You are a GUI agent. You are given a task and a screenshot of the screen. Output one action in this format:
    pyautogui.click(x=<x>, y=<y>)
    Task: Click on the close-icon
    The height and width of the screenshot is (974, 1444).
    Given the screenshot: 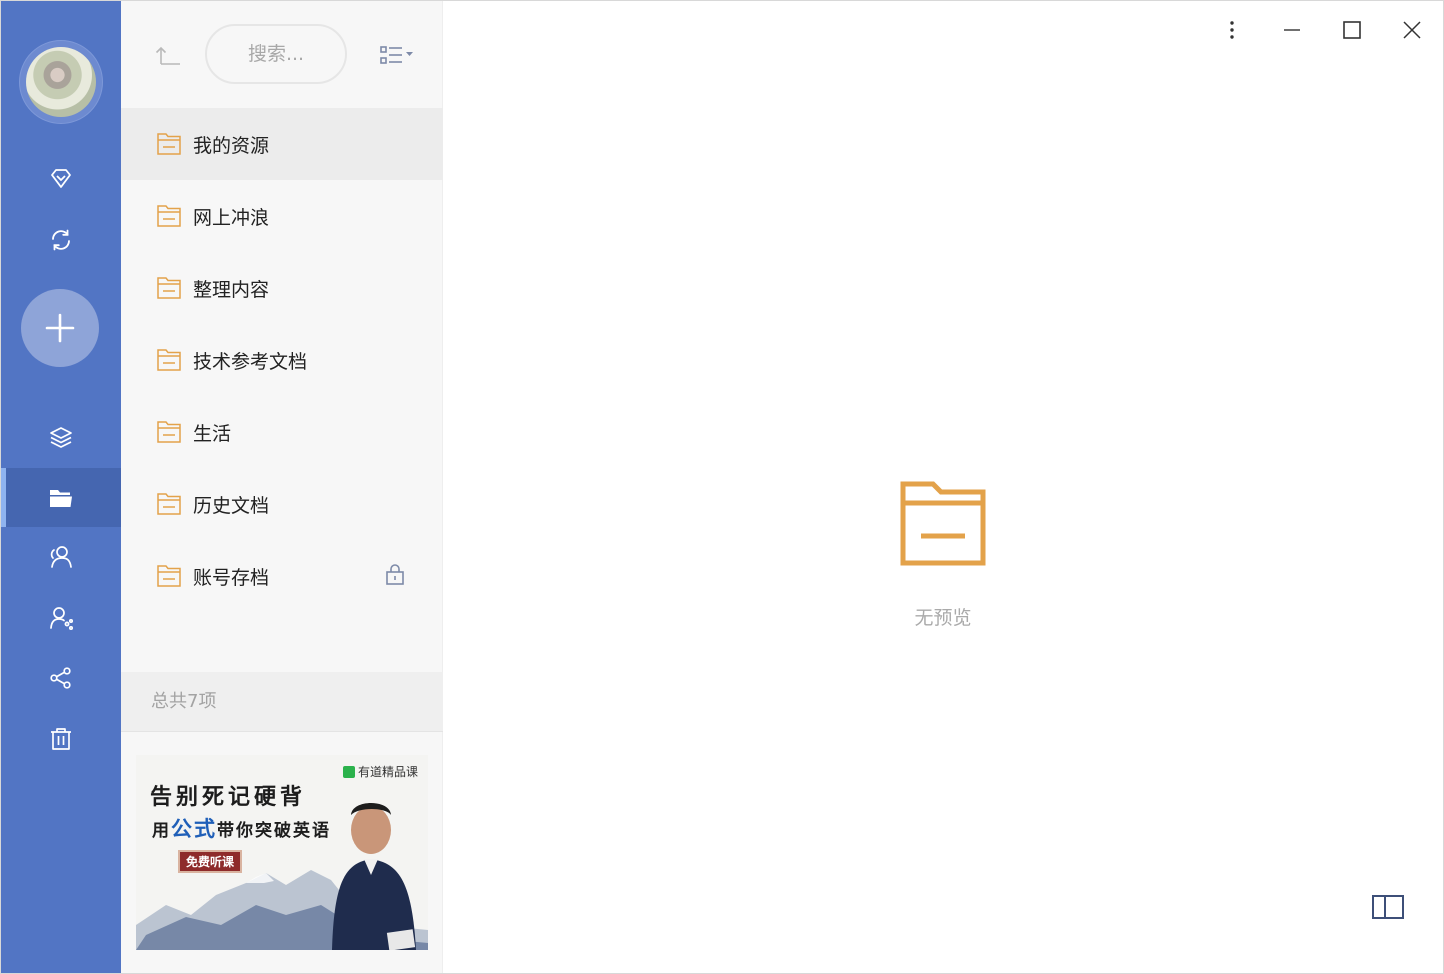 What is the action you would take?
    pyautogui.click(x=1412, y=30)
    